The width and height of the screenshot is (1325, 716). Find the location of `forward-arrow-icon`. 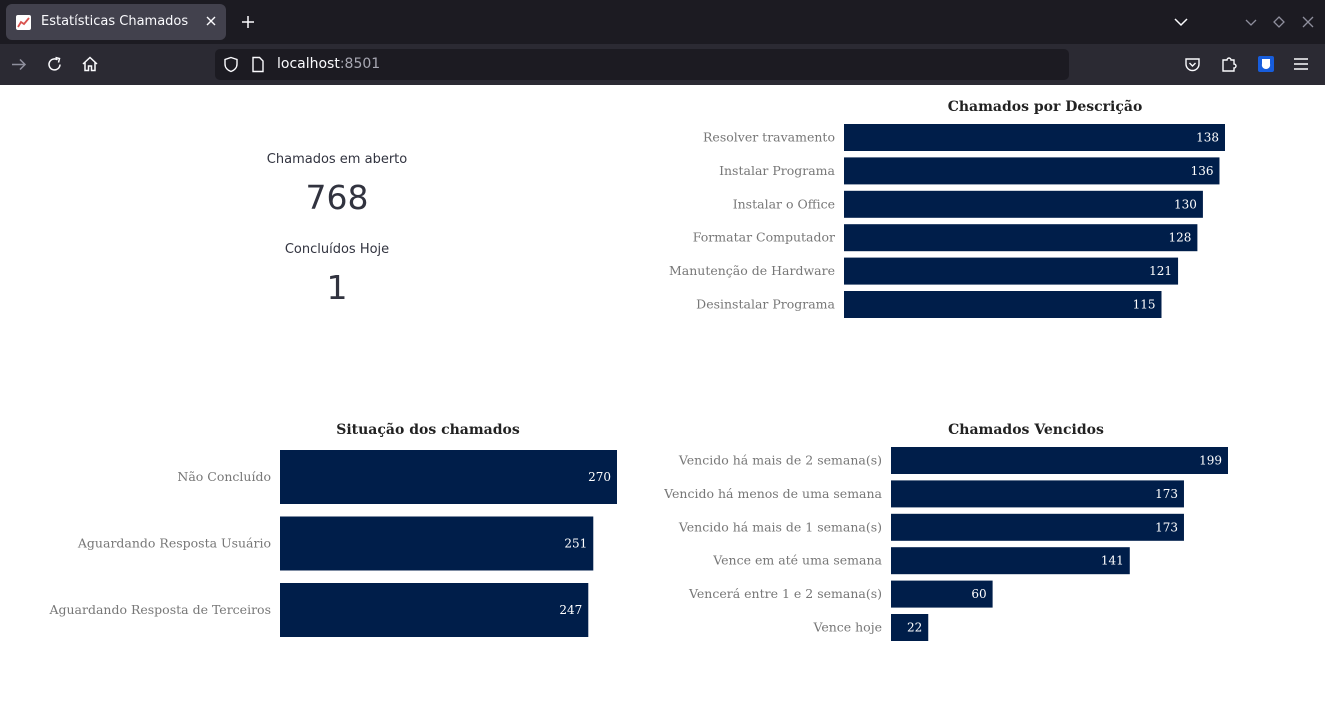

forward-arrow-icon is located at coordinates (18, 64).